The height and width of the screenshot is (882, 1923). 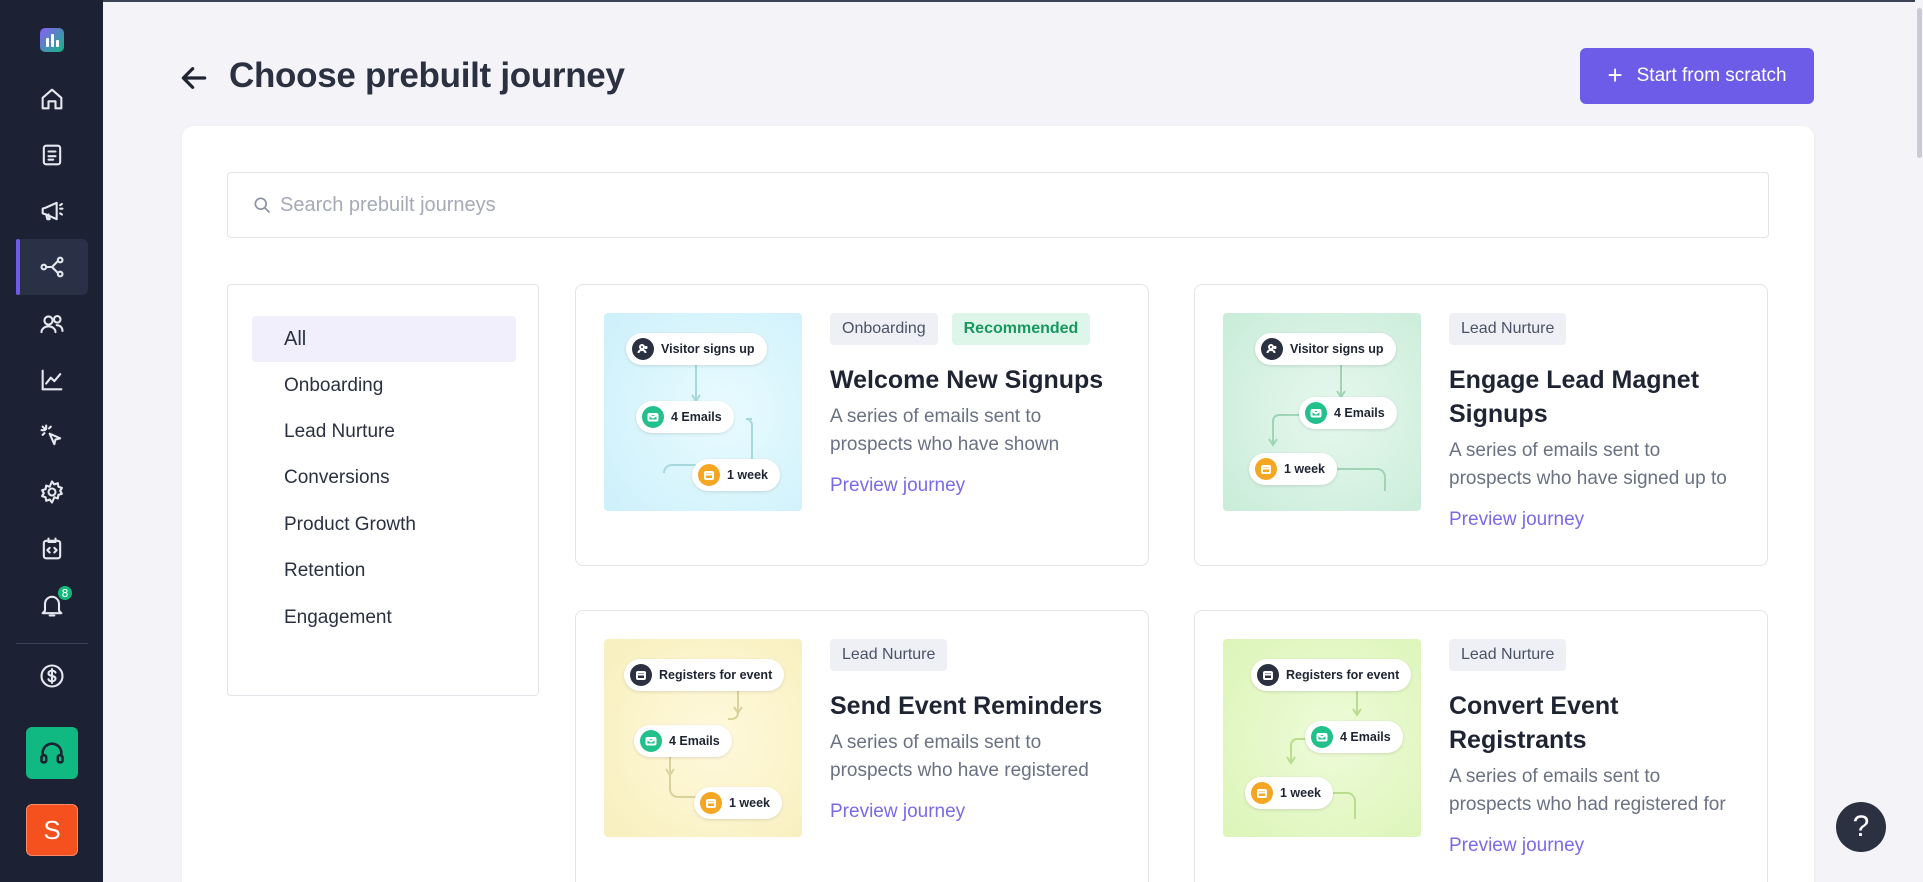 I want to click on support-button, so click(x=52, y=753).